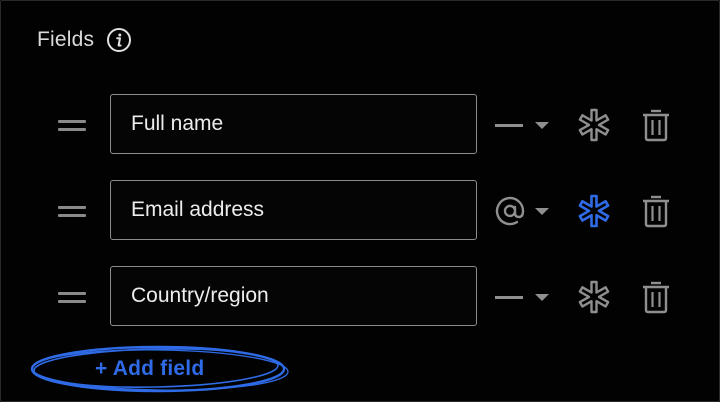 This screenshot has width=720, height=402. I want to click on info-icon, so click(119, 40).